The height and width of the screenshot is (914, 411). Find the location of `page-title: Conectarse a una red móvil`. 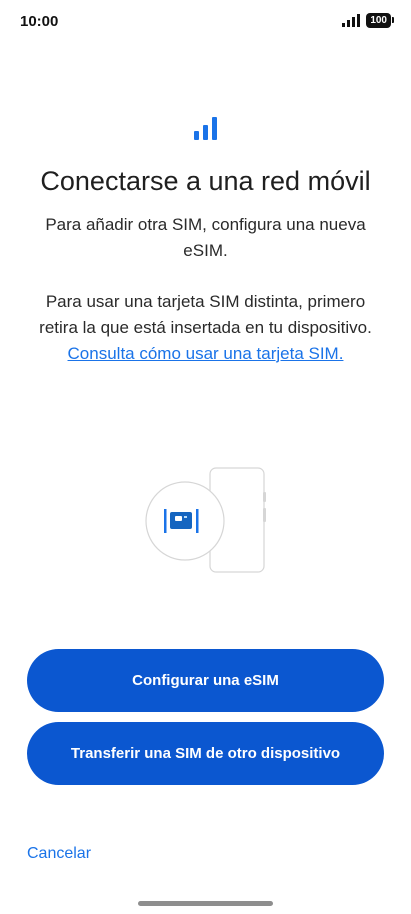

page-title: Conectarse a una red móvil is located at coordinates (205, 181).